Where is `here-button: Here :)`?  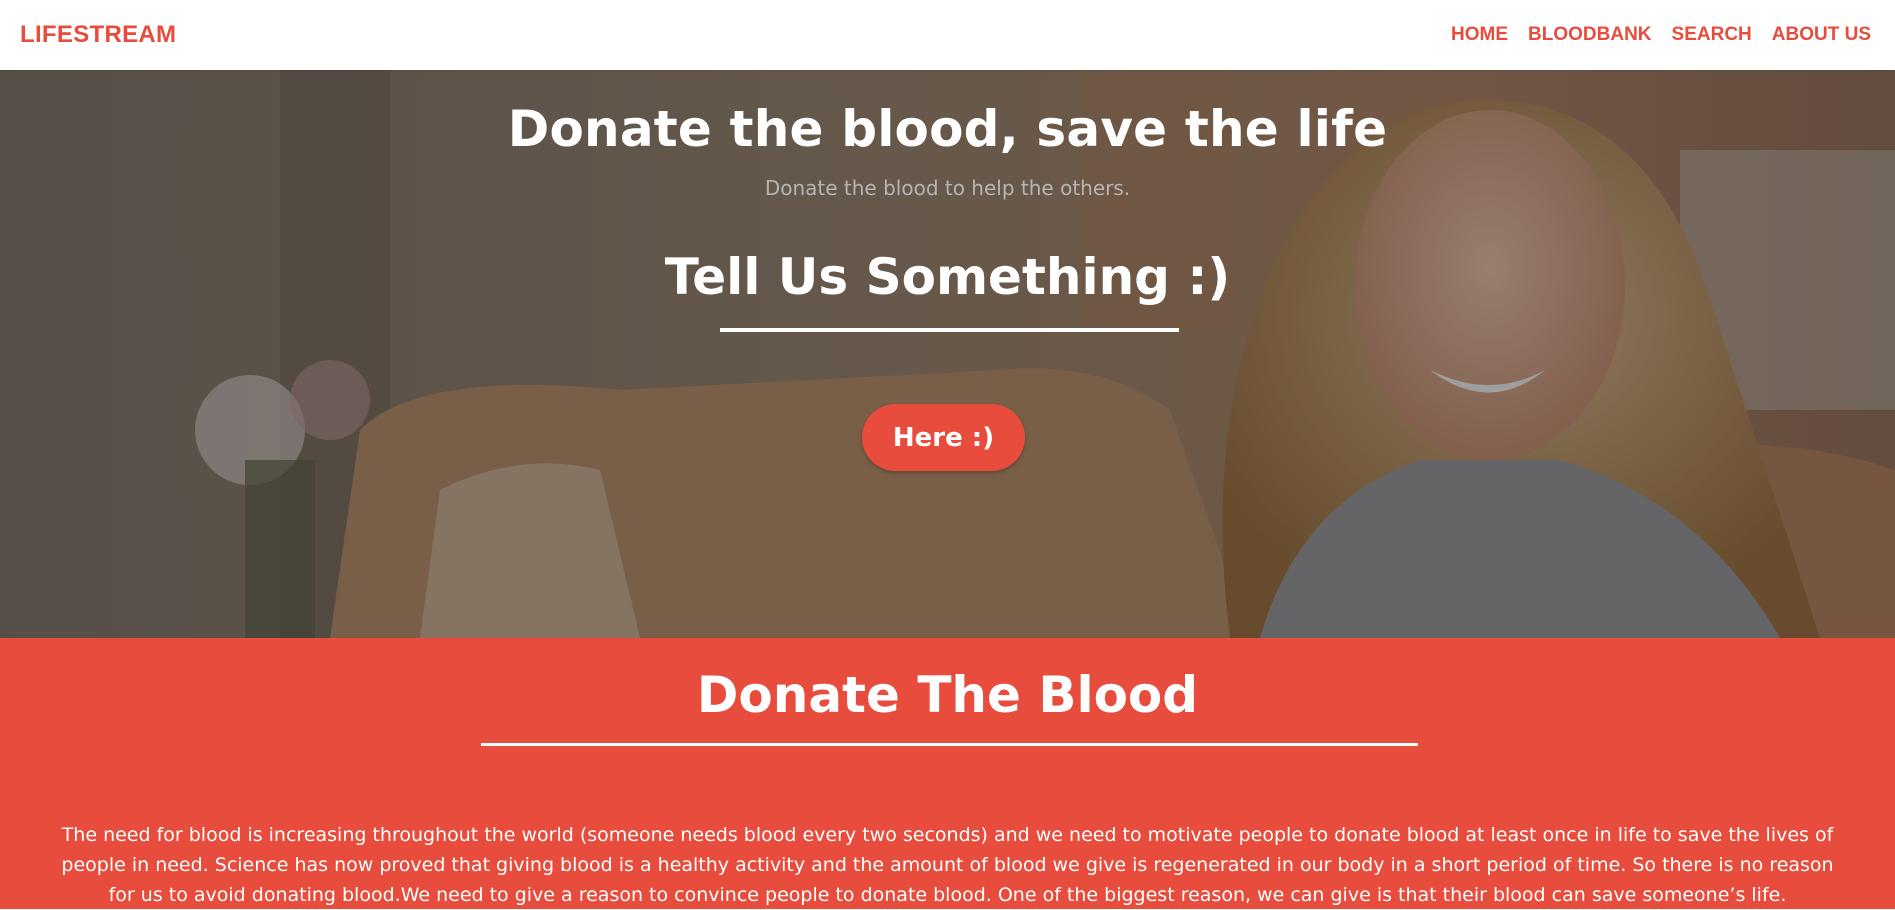 here-button: Here :) is located at coordinates (943, 437).